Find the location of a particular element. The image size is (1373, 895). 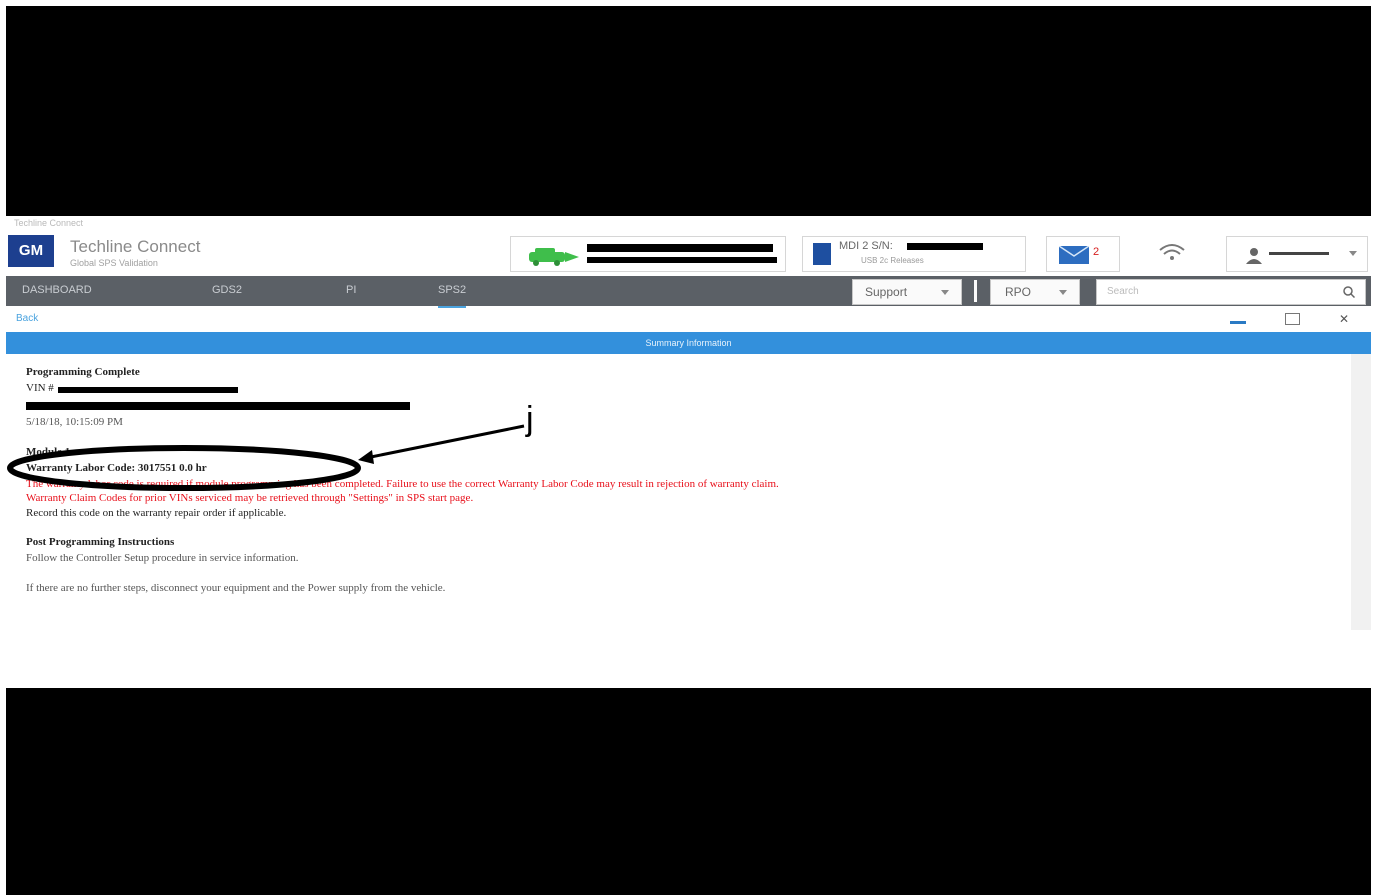

vin-row: VIN # is located at coordinates (40, 388).